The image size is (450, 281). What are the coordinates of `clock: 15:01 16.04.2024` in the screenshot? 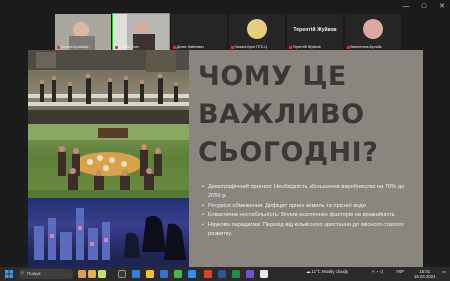 It's located at (425, 274).